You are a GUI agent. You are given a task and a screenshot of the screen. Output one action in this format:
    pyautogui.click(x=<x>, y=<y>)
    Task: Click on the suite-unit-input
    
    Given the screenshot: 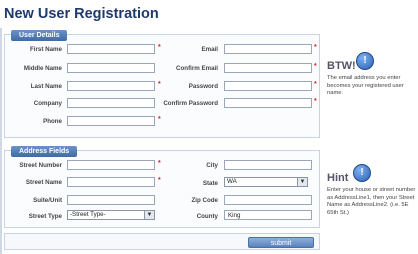 What is the action you would take?
    pyautogui.click(x=111, y=200)
    